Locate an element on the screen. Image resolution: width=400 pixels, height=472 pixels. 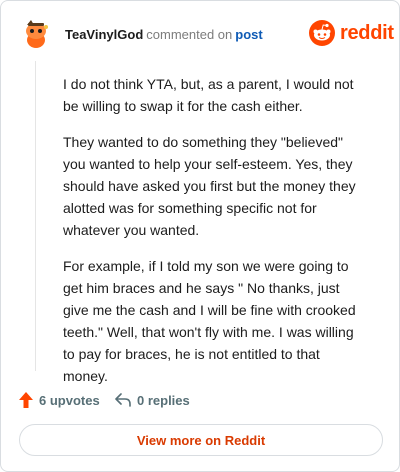
replies-count: 0 replies is located at coordinates (163, 400).